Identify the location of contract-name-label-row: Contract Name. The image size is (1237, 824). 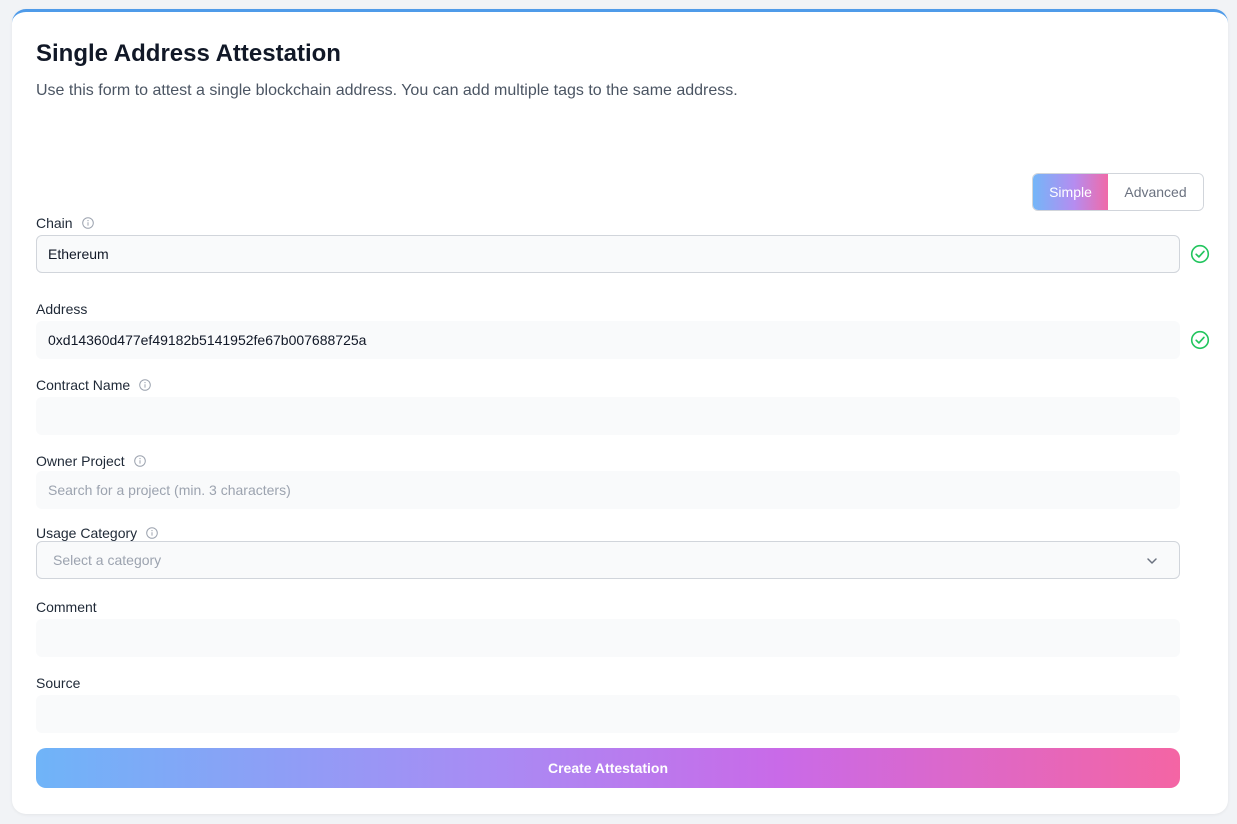
(93, 385).